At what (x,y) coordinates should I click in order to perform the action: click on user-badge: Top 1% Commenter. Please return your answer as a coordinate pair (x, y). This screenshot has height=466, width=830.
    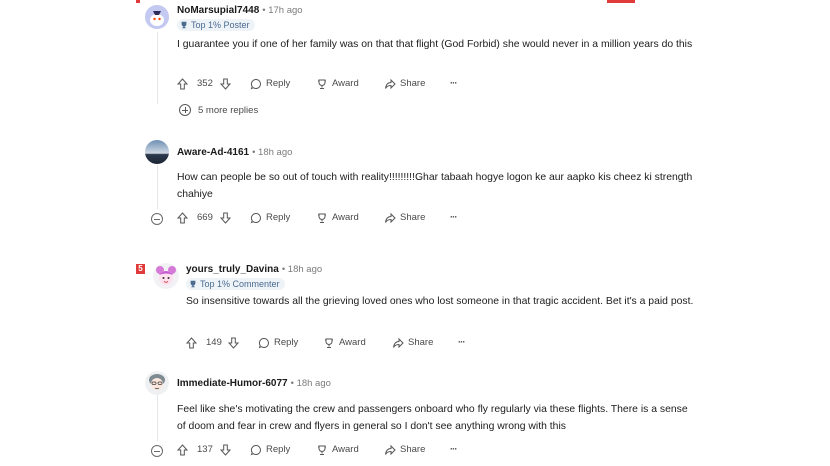
    Looking at the image, I should click on (235, 284).